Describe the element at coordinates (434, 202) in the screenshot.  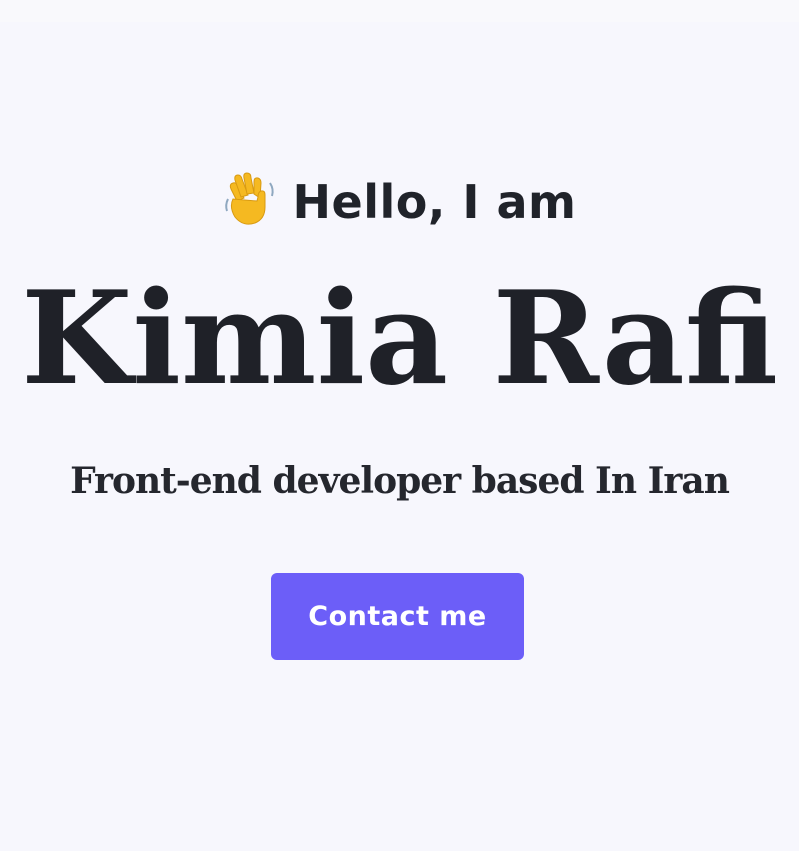
I see `greeting-text: Hello, I am` at that location.